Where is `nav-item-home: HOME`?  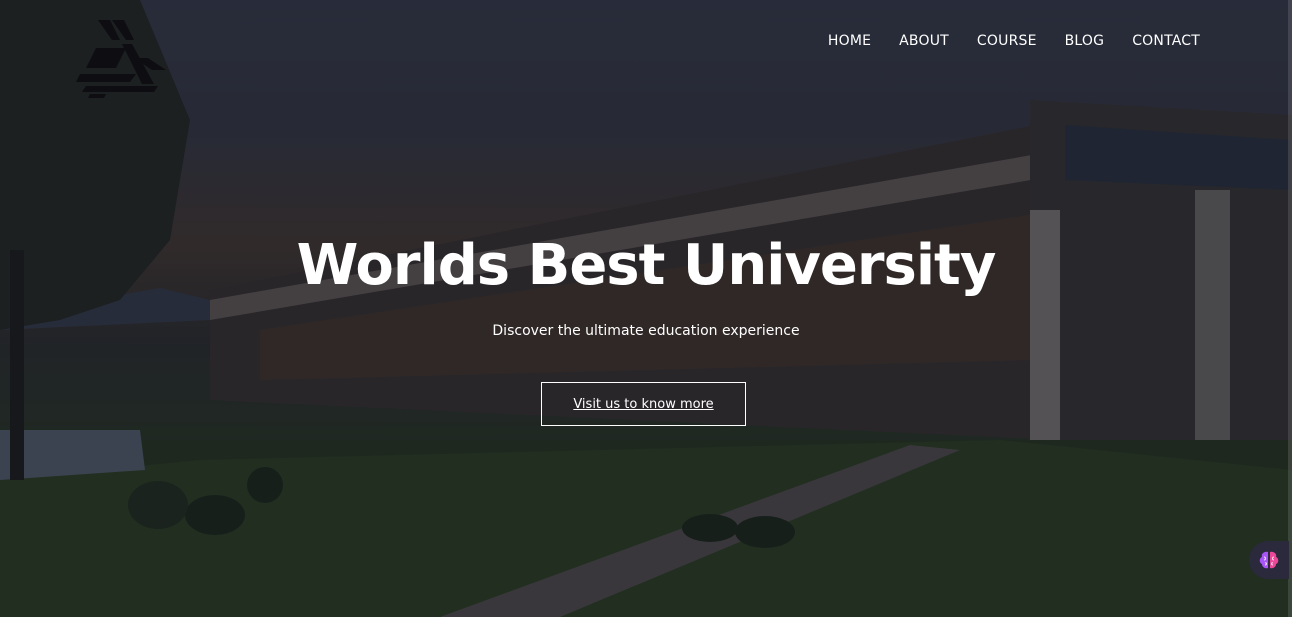
nav-item-home: HOME is located at coordinates (849, 41).